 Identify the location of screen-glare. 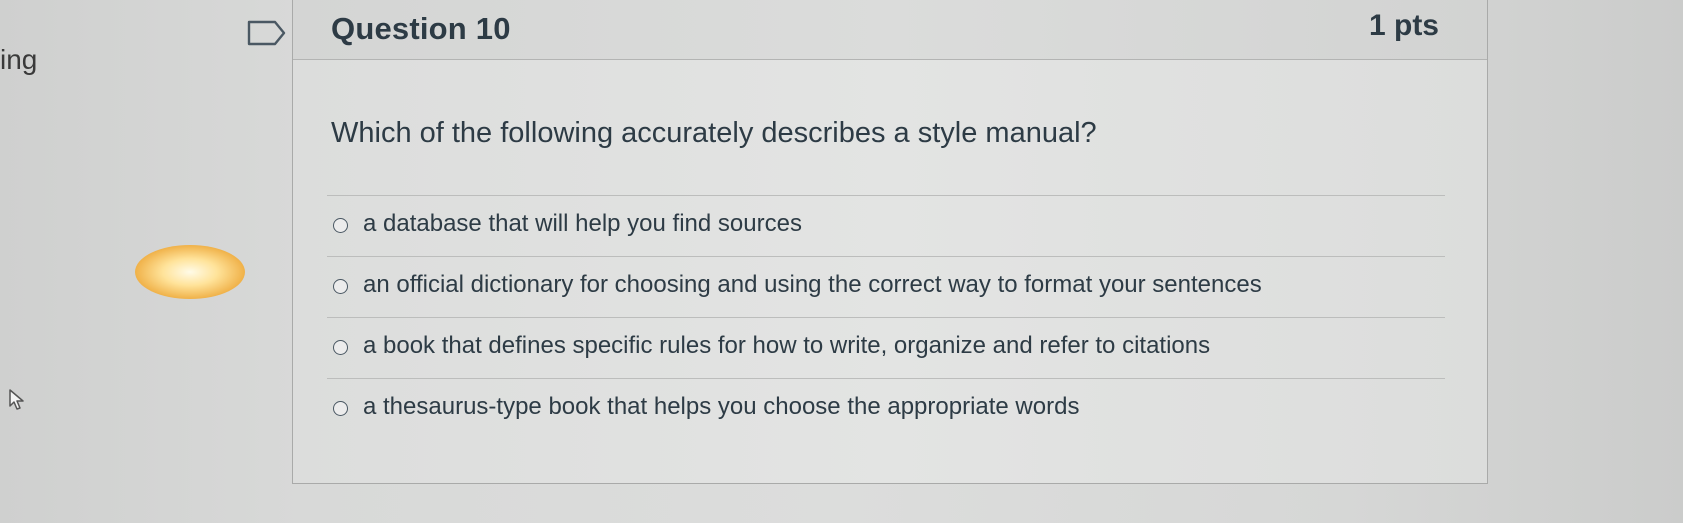
(190, 272).